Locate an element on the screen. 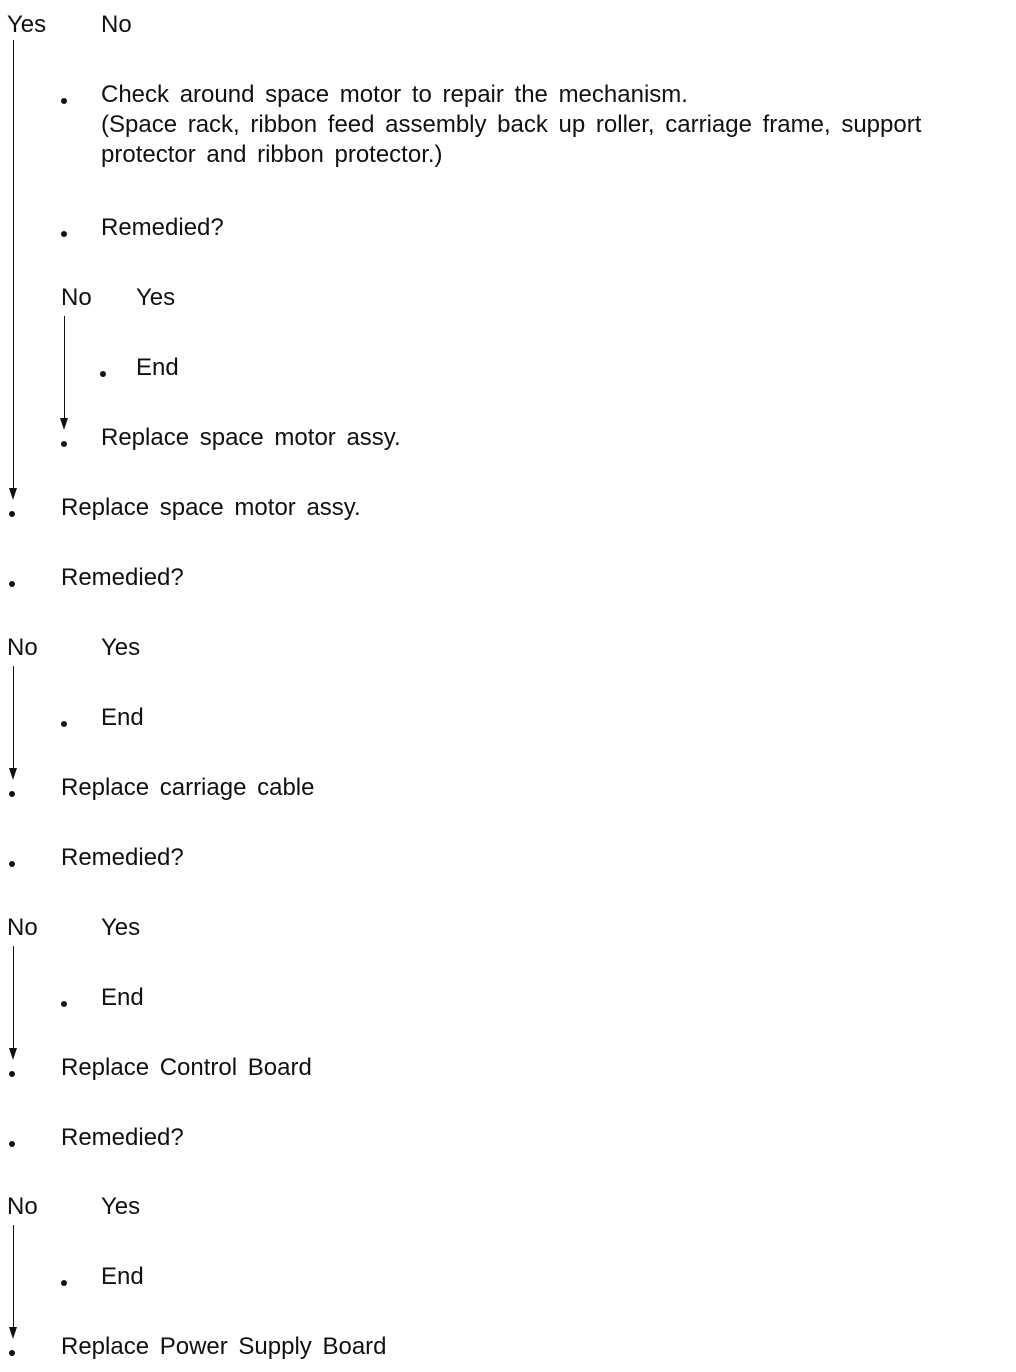 This screenshot has width=1016, height=1372. remedied-4-bullet is located at coordinates (12, 1144).